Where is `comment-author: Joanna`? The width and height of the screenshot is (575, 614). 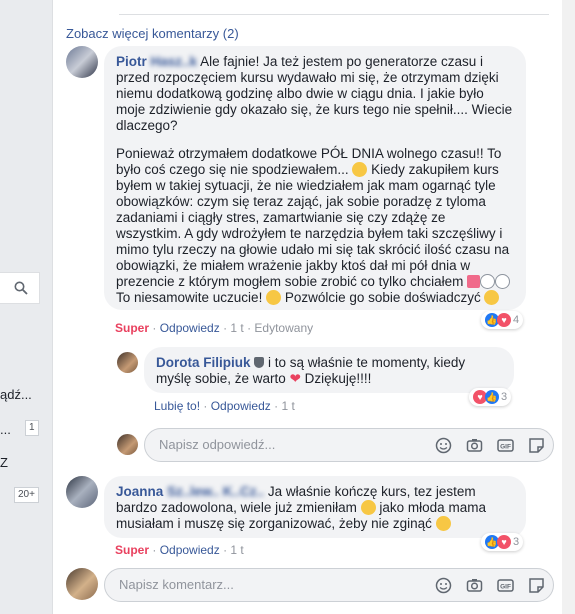
comment-author: Joanna is located at coordinates (139, 491).